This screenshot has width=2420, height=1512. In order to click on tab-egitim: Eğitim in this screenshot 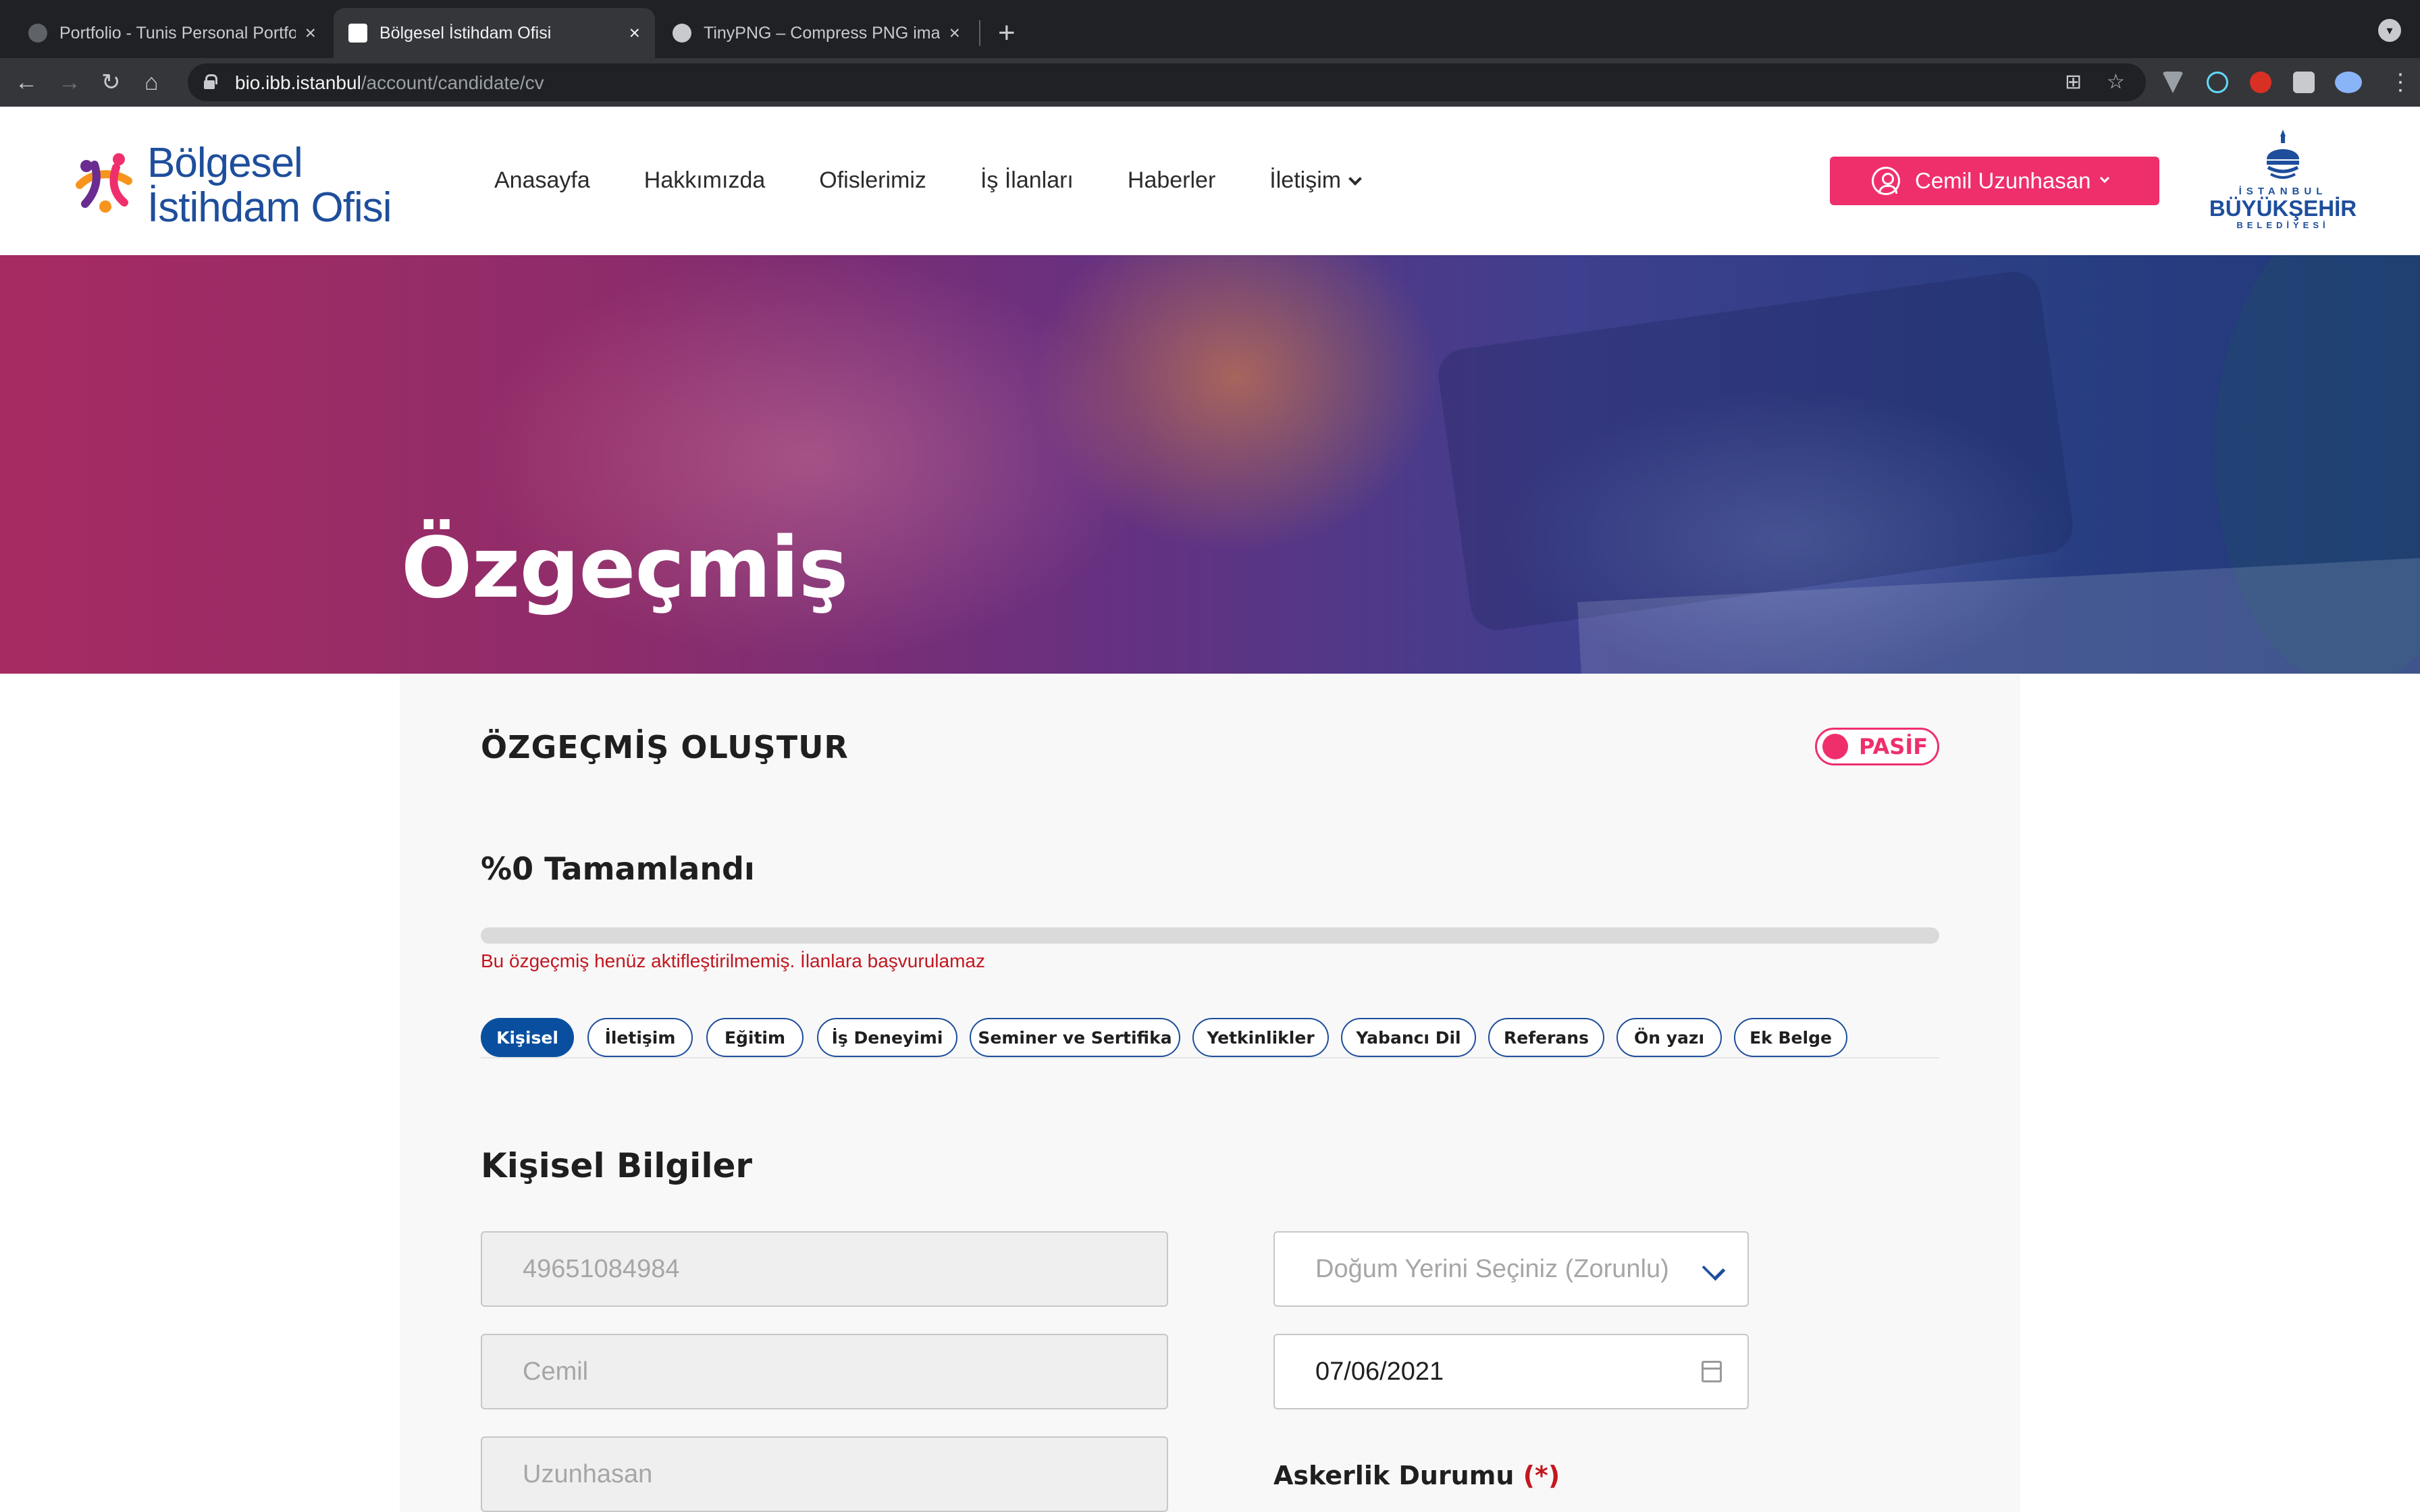, I will do `click(755, 1037)`.